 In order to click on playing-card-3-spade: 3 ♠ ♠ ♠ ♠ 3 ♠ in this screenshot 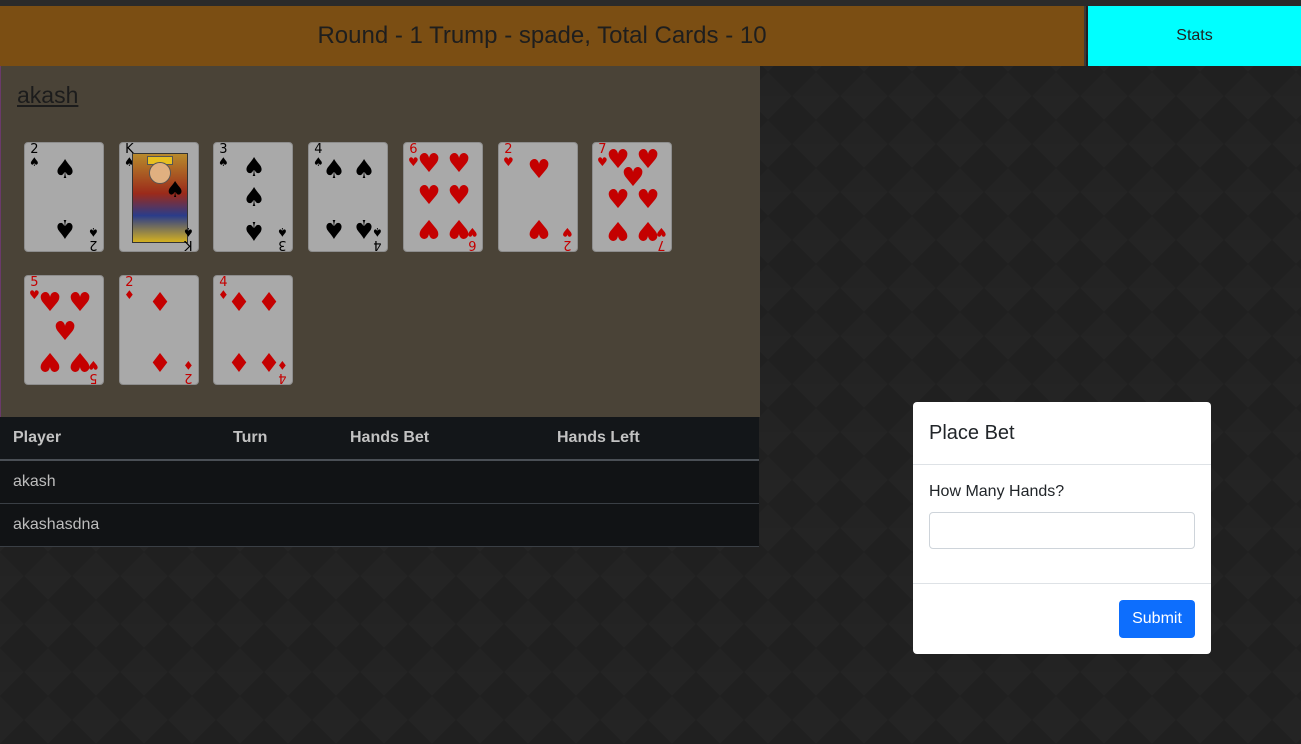, I will do `click(253, 197)`.